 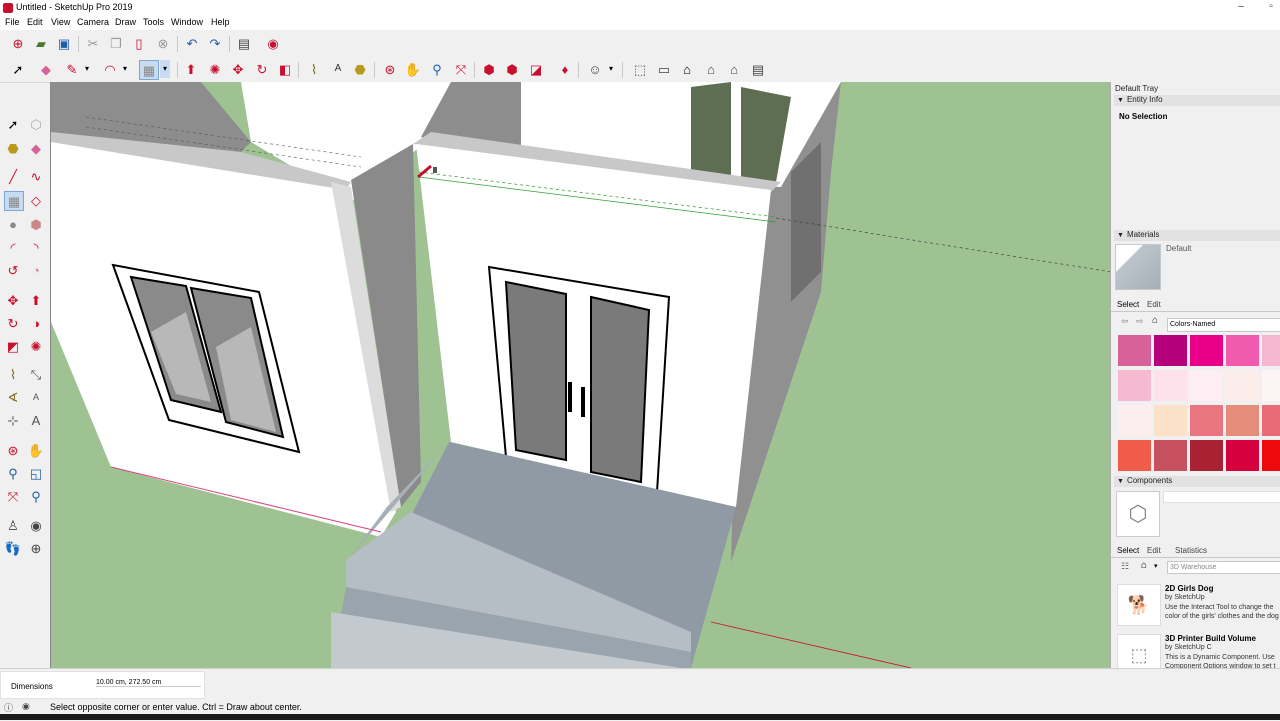 I want to click on zoom-icon: ⚲, so click(x=437, y=69).